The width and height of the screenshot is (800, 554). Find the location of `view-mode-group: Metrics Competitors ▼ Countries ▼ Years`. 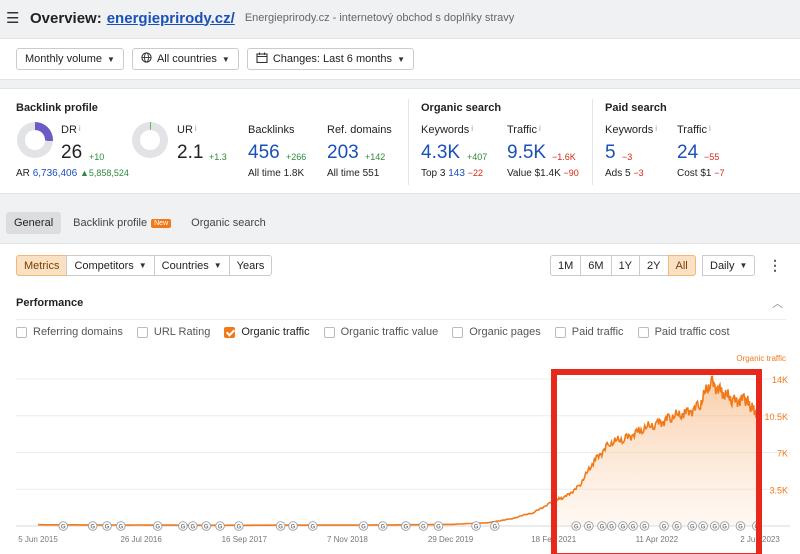

view-mode-group: Metrics Competitors ▼ Countries ▼ Years is located at coordinates (144, 265).